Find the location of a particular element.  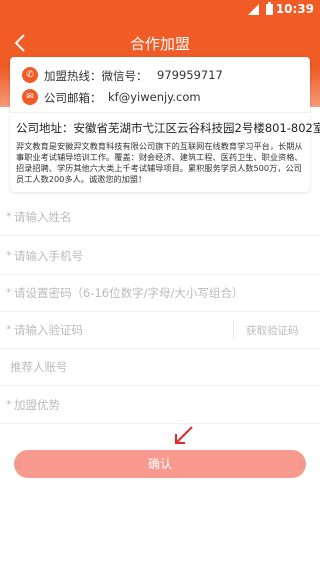

password-input is located at coordinates (154, 293).